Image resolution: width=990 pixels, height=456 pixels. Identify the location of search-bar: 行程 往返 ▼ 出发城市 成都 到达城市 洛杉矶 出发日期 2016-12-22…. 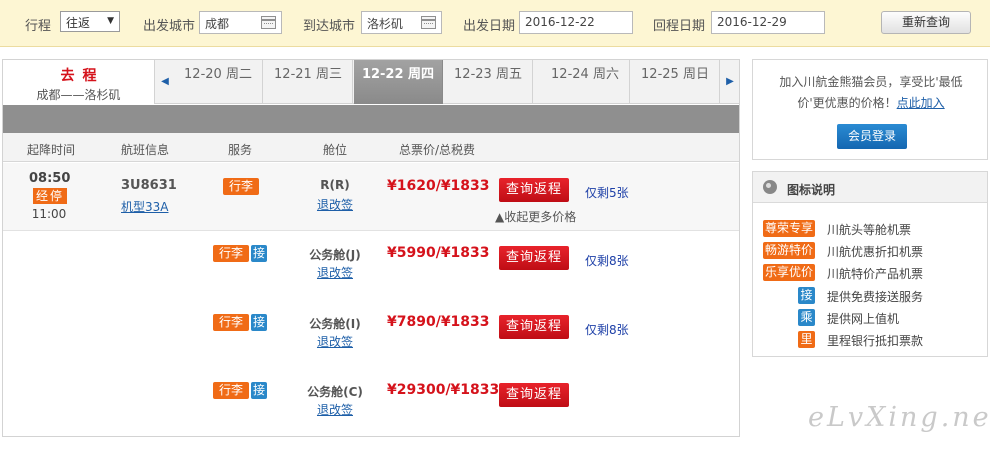
(495, 23).